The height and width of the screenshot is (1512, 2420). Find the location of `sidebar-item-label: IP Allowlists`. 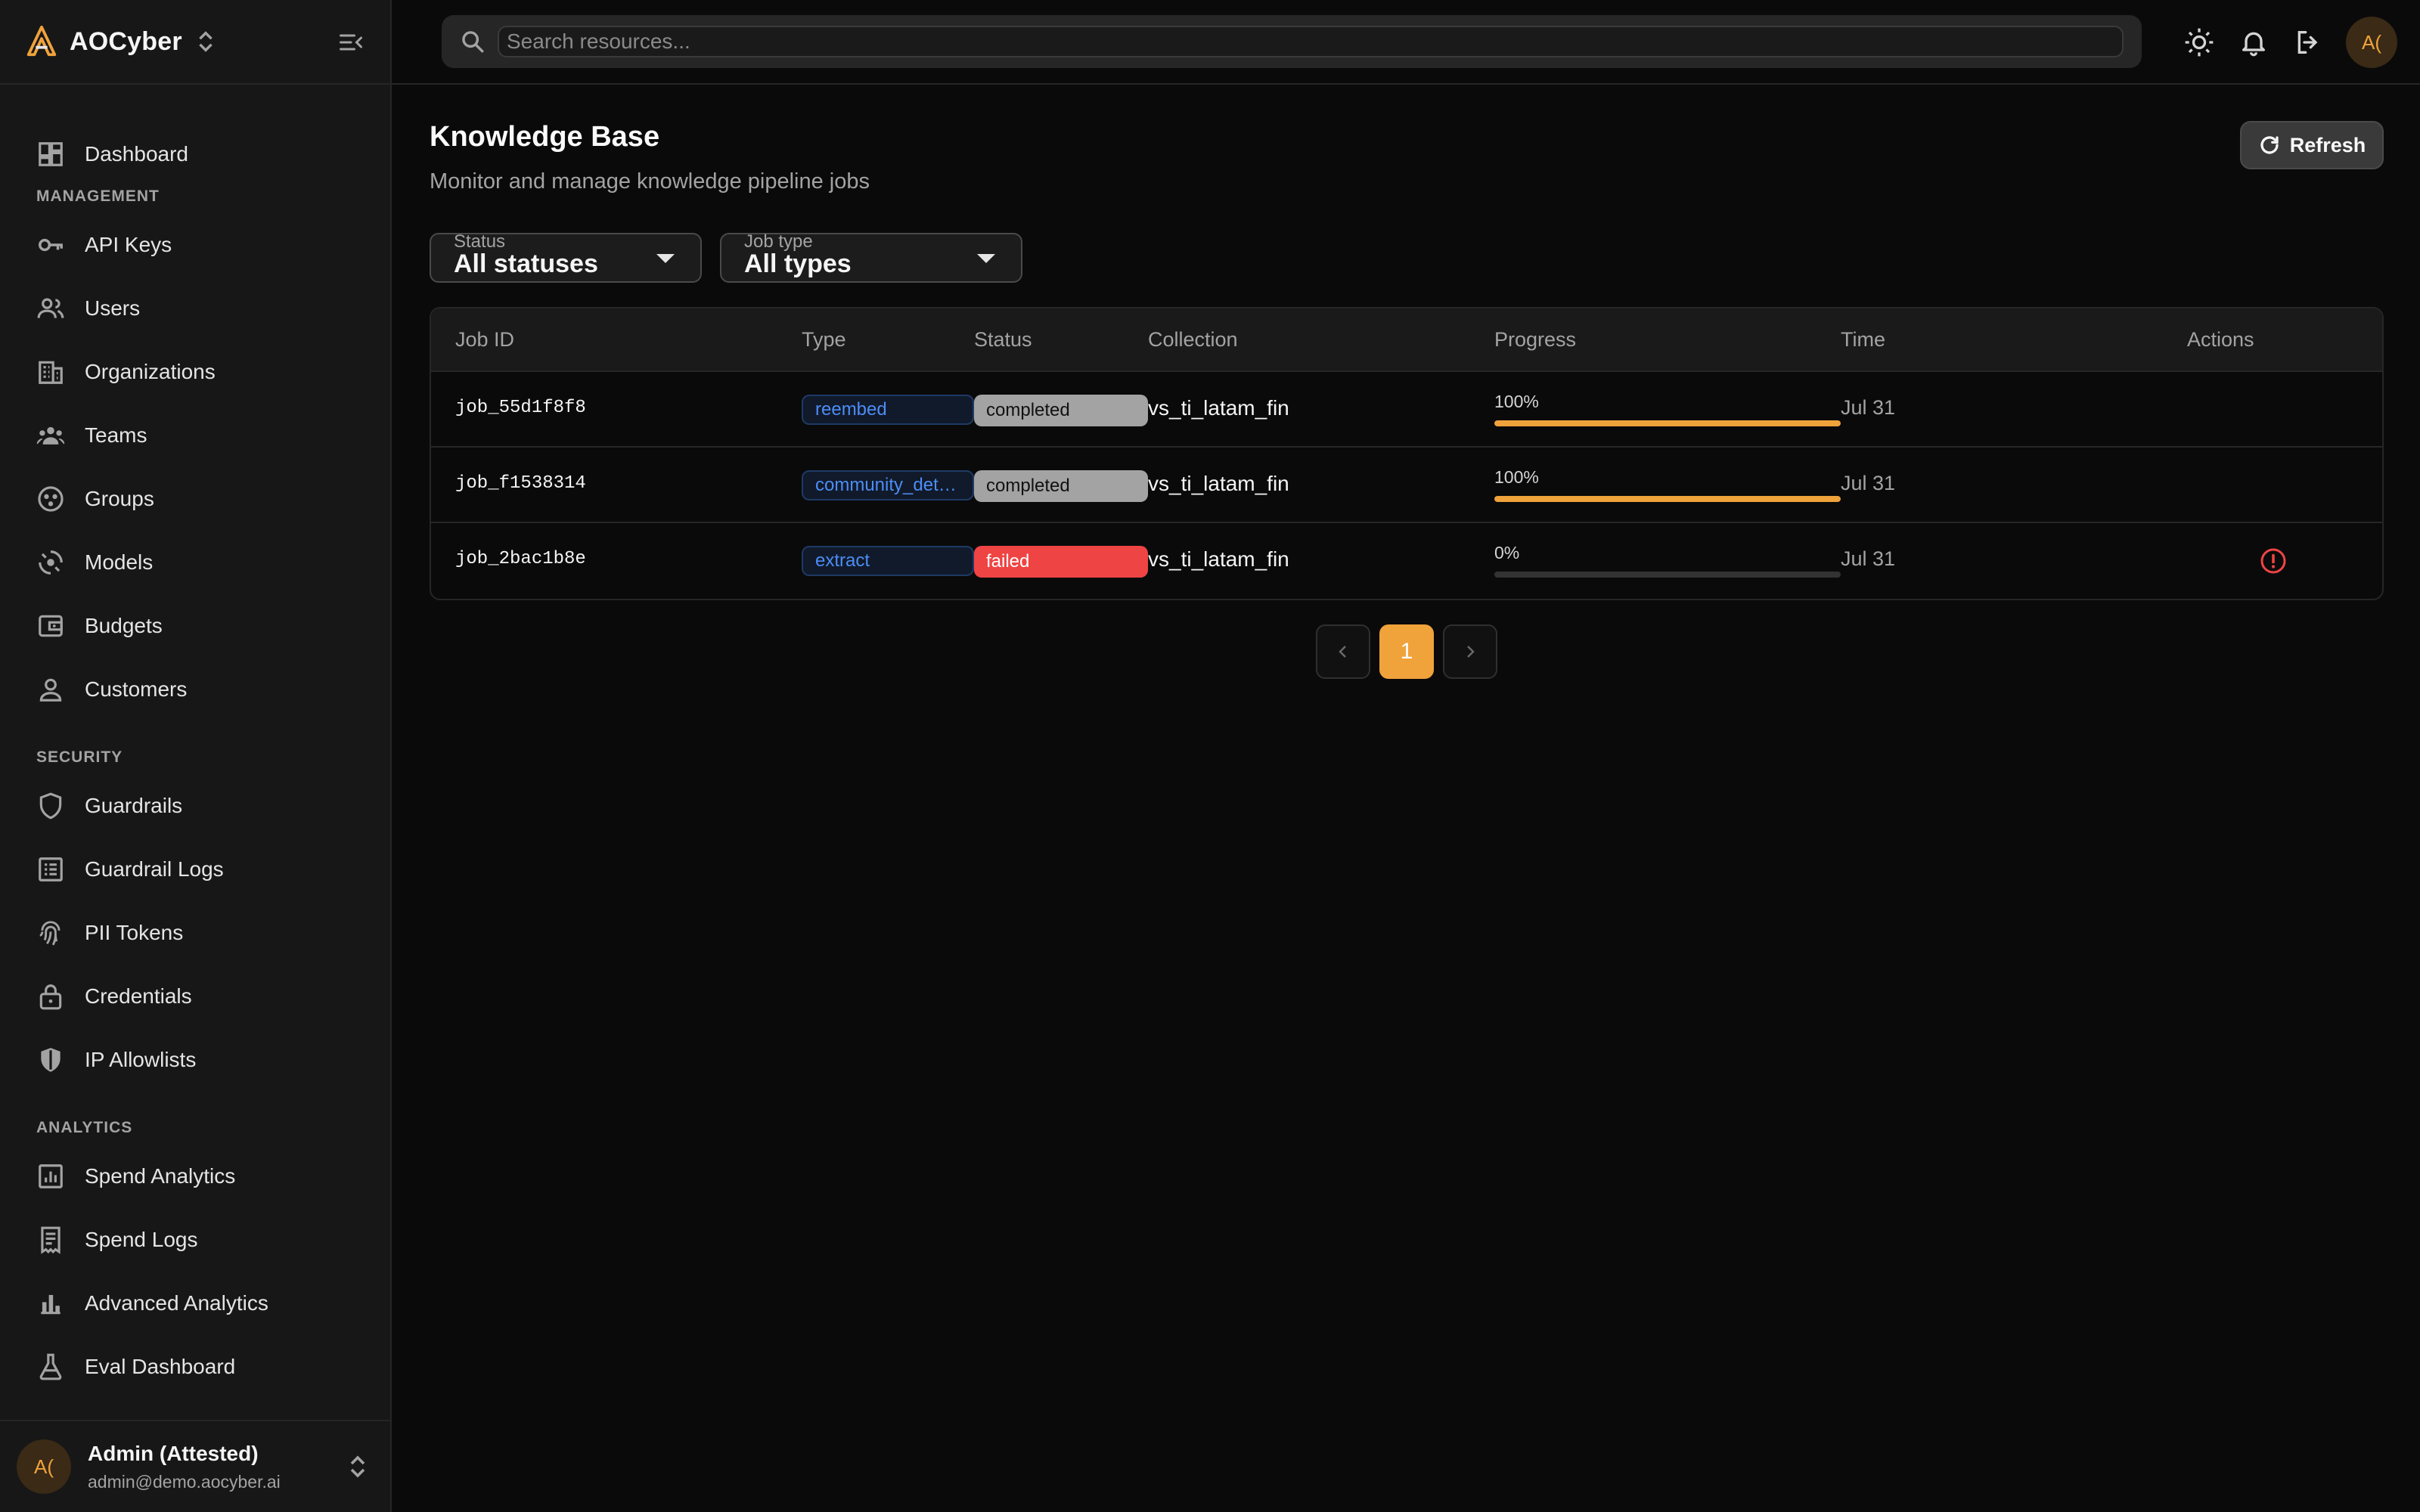

sidebar-item-label: IP Allowlists is located at coordinates (141, 1059).